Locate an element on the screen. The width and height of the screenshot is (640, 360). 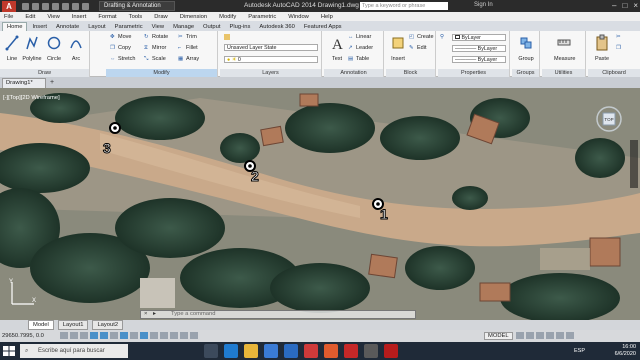
insert-block-tool: Insert is located at coordinates (398, 48).